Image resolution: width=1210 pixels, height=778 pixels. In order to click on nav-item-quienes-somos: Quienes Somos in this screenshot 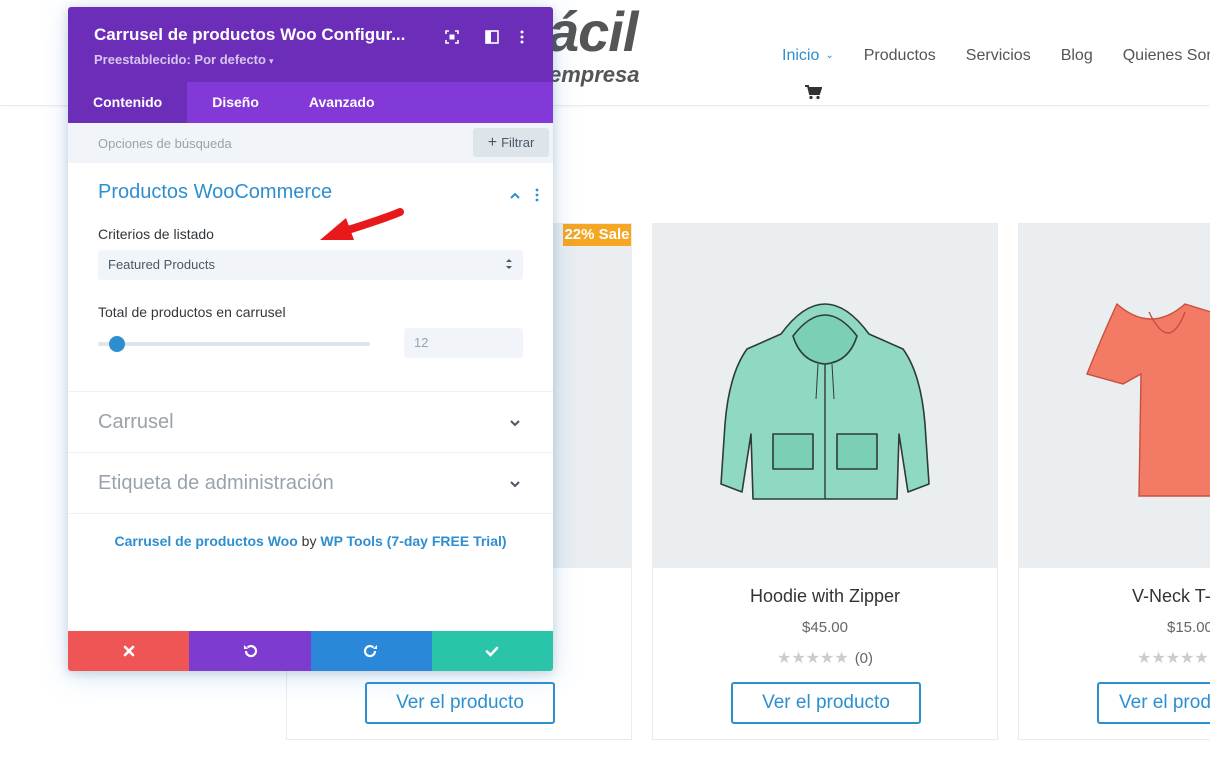, I will do `click(1166, 56)`.